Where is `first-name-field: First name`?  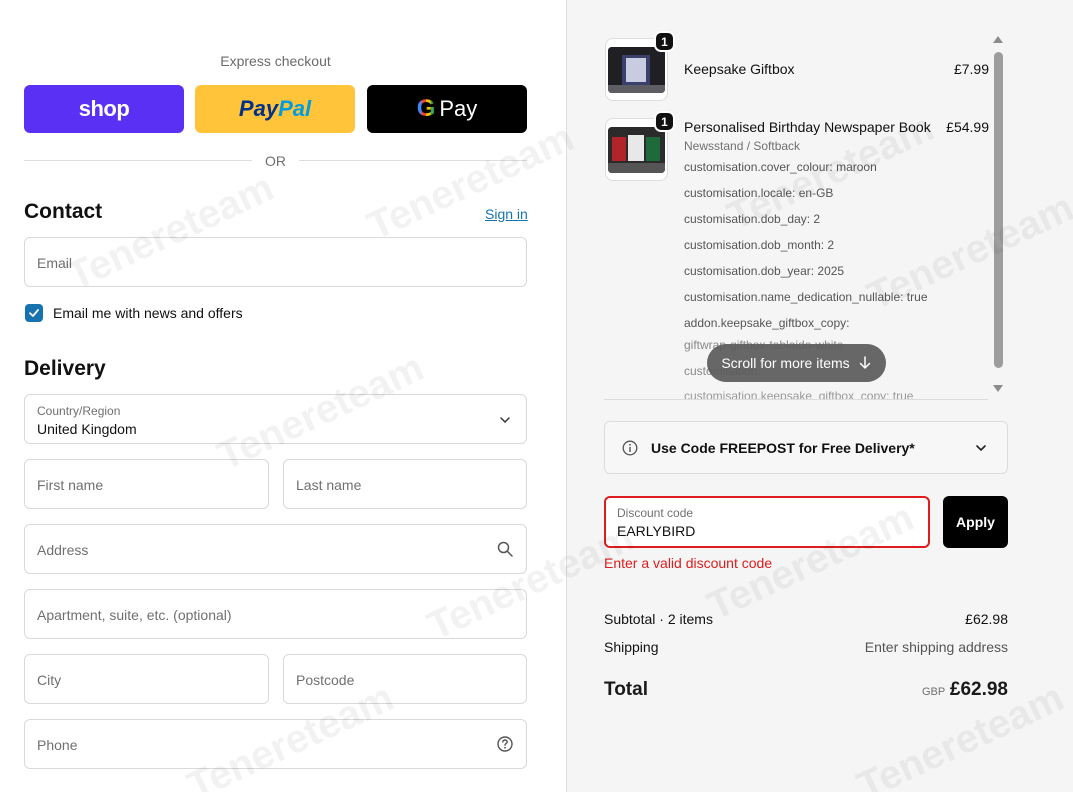 first-name-field: First name is located at coordinates (146, 484).